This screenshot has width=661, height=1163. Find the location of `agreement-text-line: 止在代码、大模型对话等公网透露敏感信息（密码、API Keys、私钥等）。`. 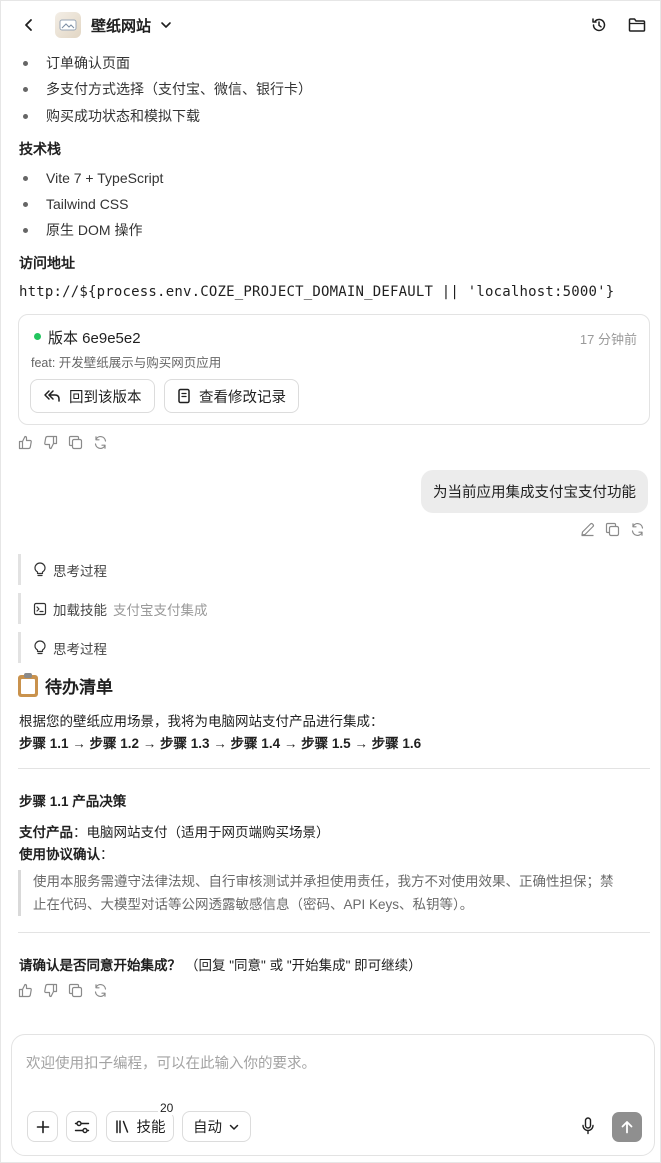

agreement-text-line: 止在代码、大模型对话等公网透露敏感信息（密码、API Keys、私钥等）。 is located at coordinates (253, 904).